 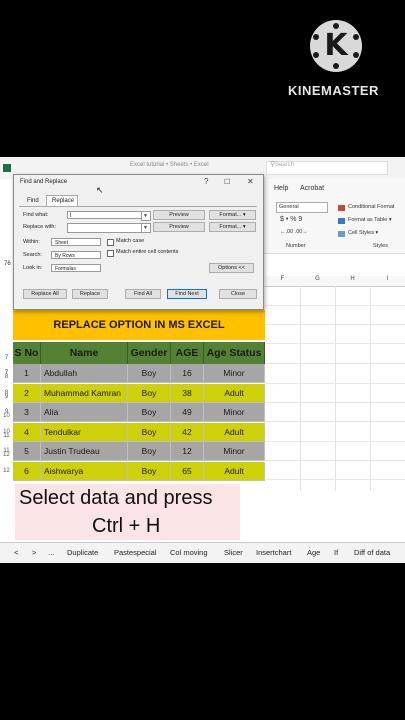 I want to click on cell-name: Abdullah, so click(x=84, y=373).